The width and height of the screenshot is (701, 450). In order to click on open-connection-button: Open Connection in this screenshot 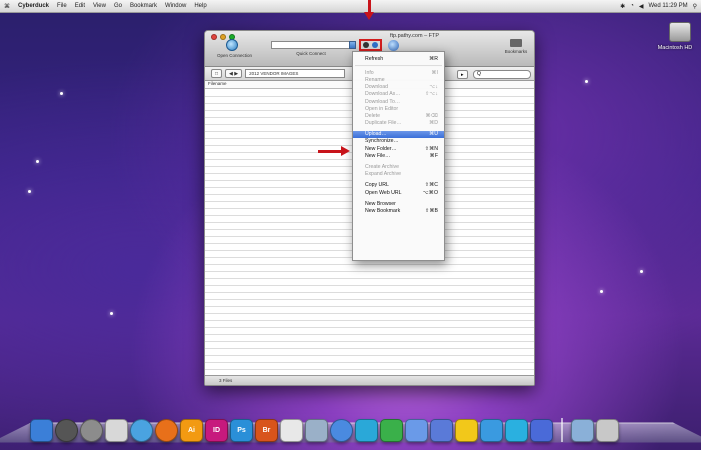, I will do `click(235, 48)`.